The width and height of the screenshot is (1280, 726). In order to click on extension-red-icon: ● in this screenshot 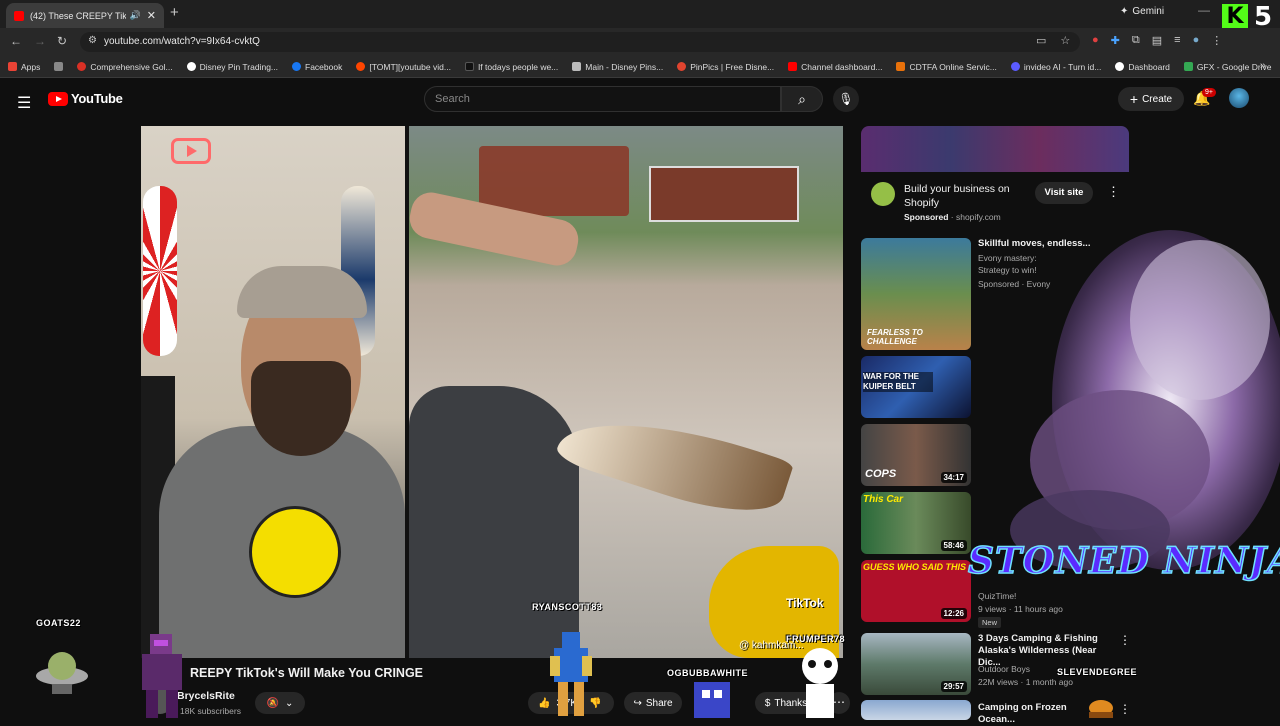, I will do `click(1095, 40)`.